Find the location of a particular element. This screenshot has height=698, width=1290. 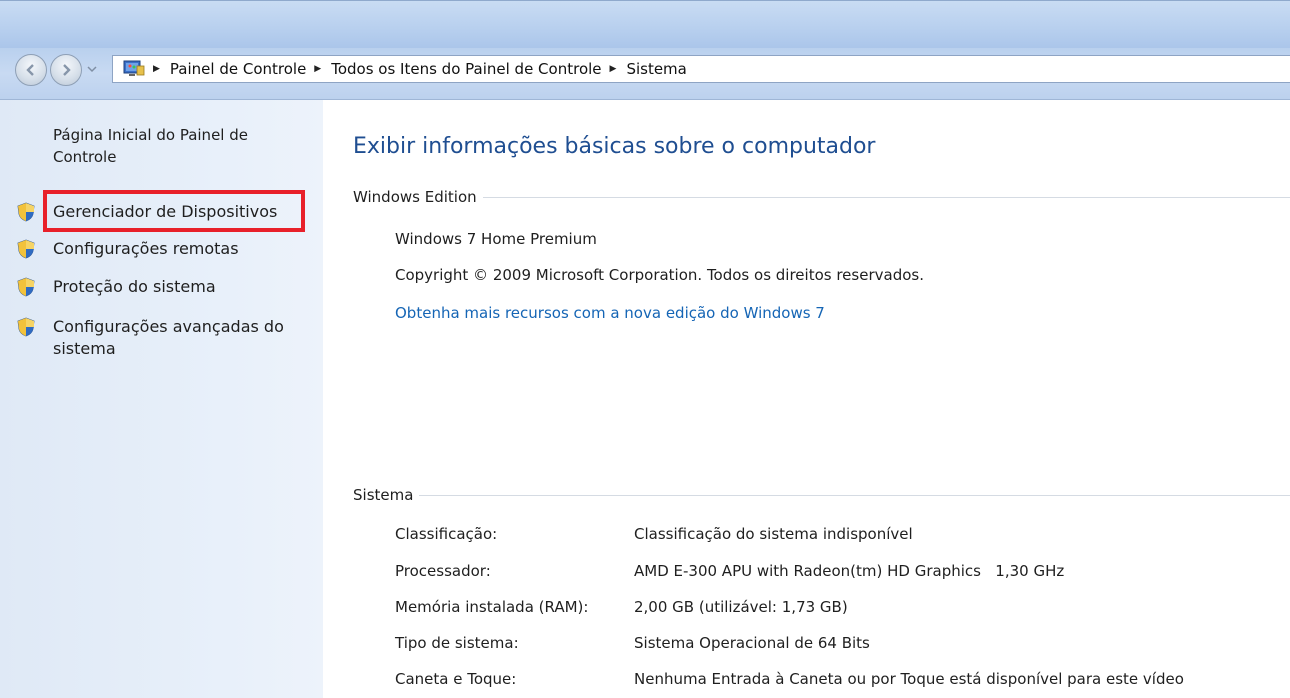

system-heading: Sistema is located at coordinates (821, 495).